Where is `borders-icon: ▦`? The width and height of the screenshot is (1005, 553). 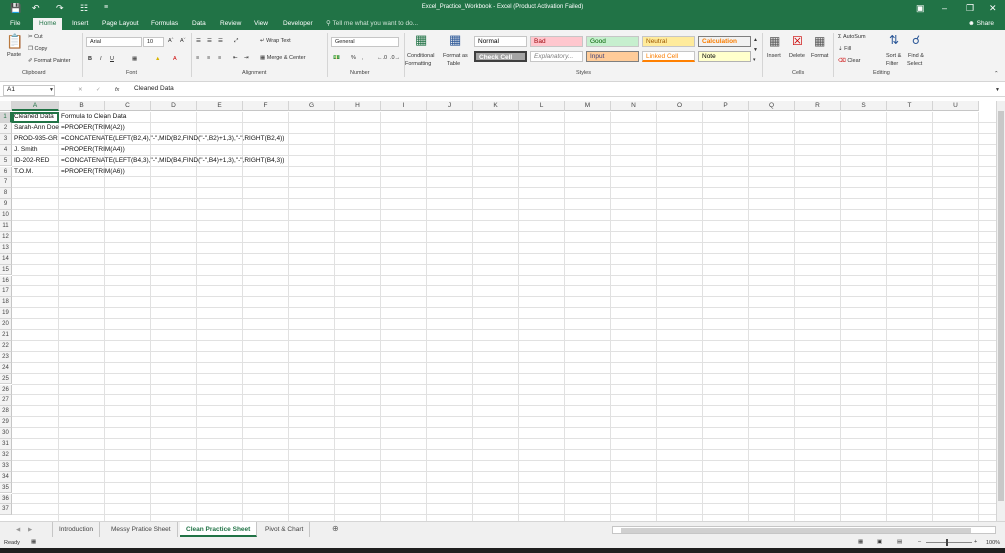
borders-icon: ▦ is located at coordinates (134, 59).